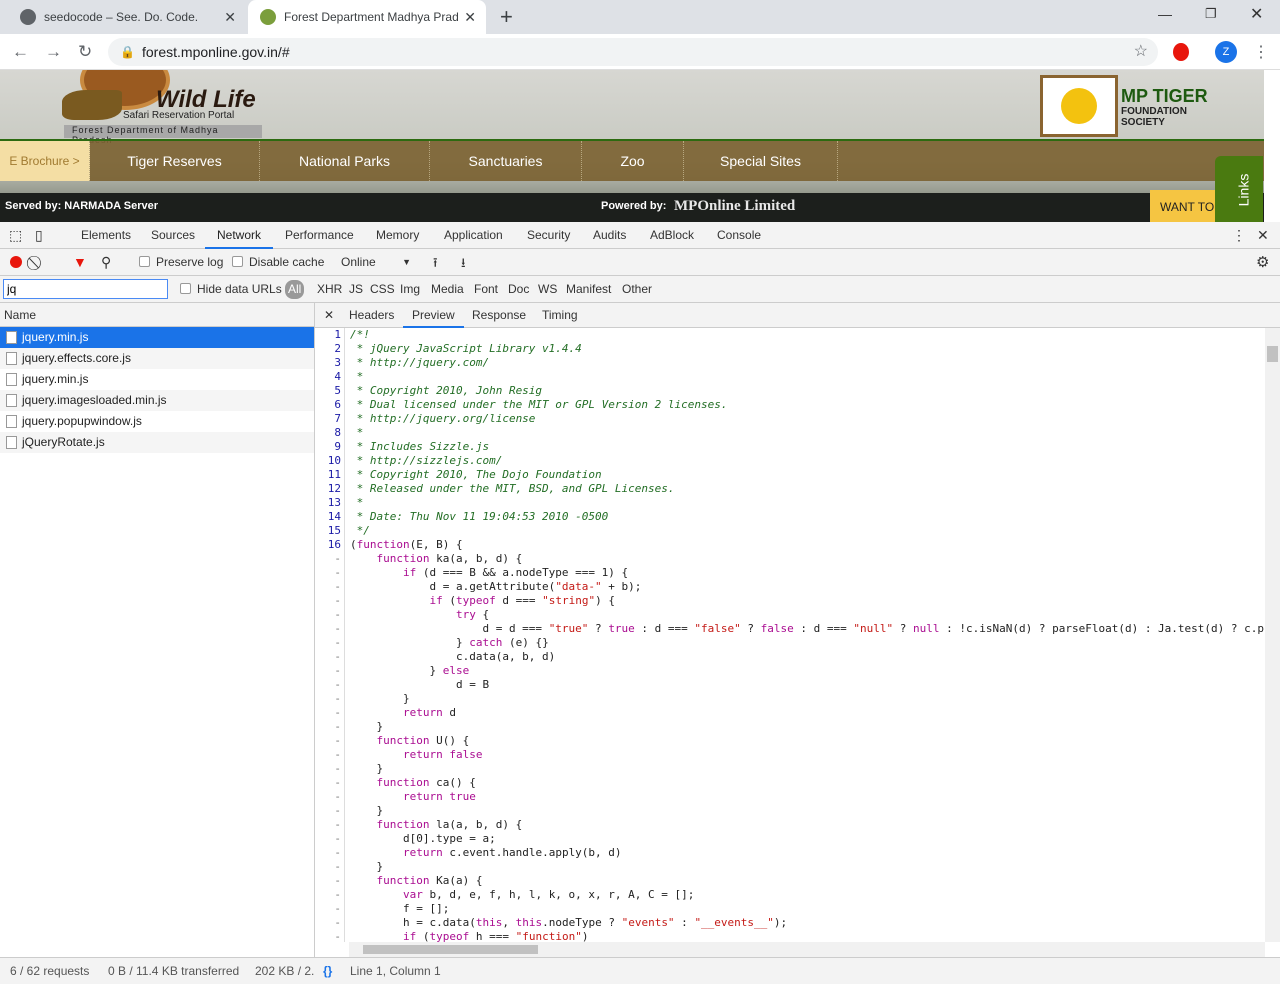 This screenshot has width=1280, height=985. Describe the element at coordinates (327, 971) in the screenshot. I see `pretty-print-icon: {}` at that location.